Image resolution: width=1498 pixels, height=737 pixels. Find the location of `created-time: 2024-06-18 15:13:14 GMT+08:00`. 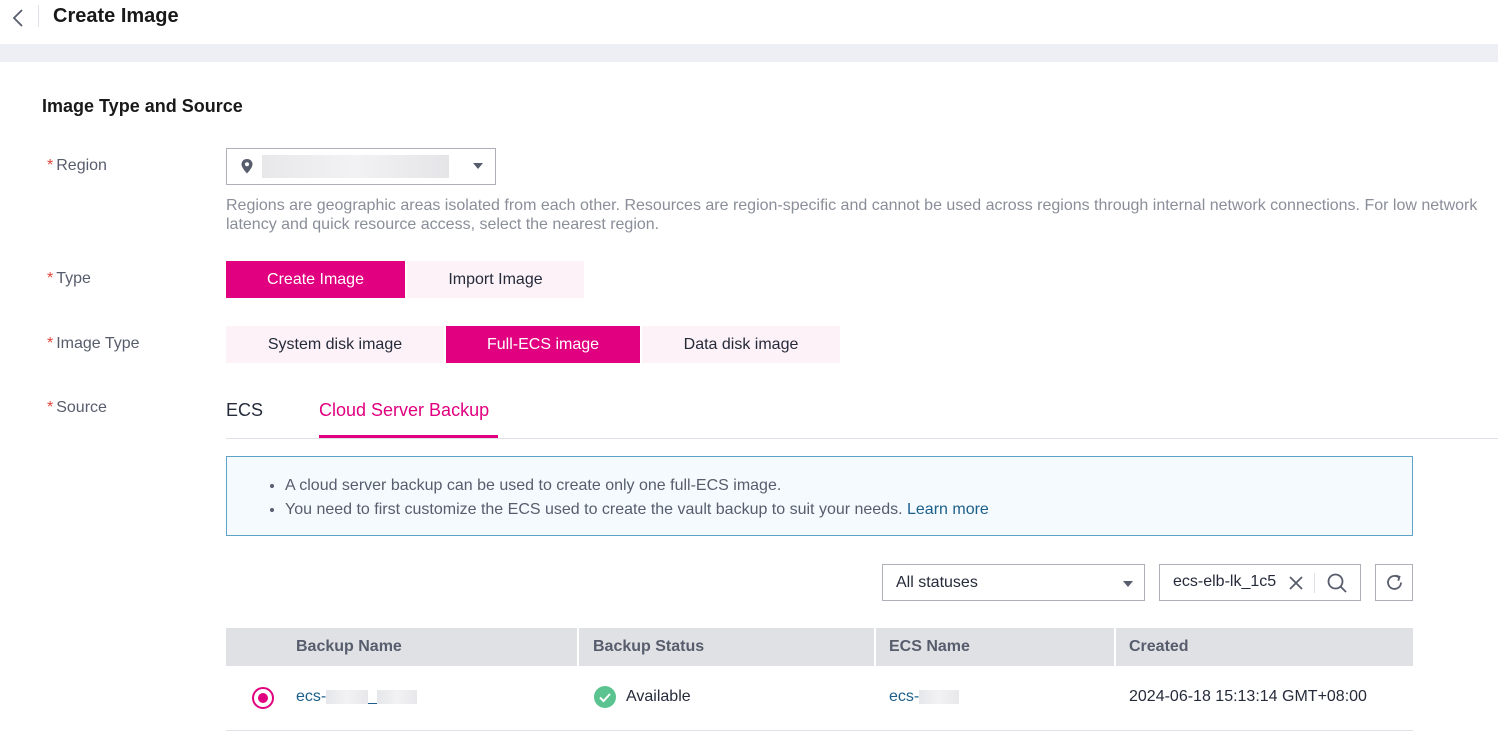

created-time: 2024-06-18 15:13:14 GMT+08:00 is located at coordinates (1248, 696).